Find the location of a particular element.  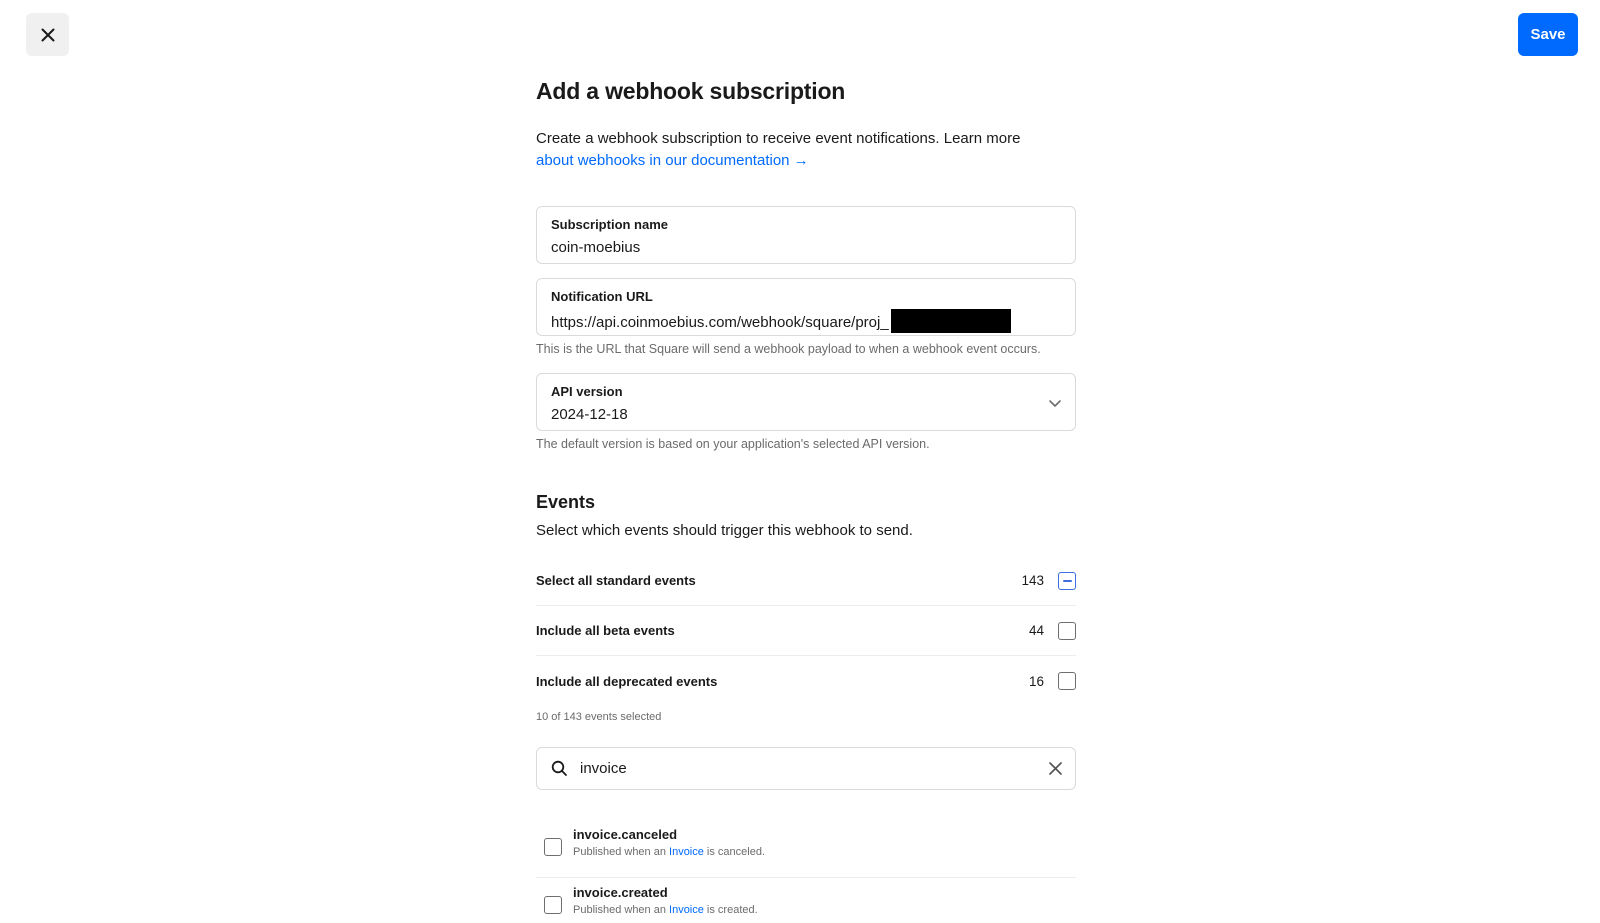

page-title: Add a webhook subscription is located at coordinates (691, 91).